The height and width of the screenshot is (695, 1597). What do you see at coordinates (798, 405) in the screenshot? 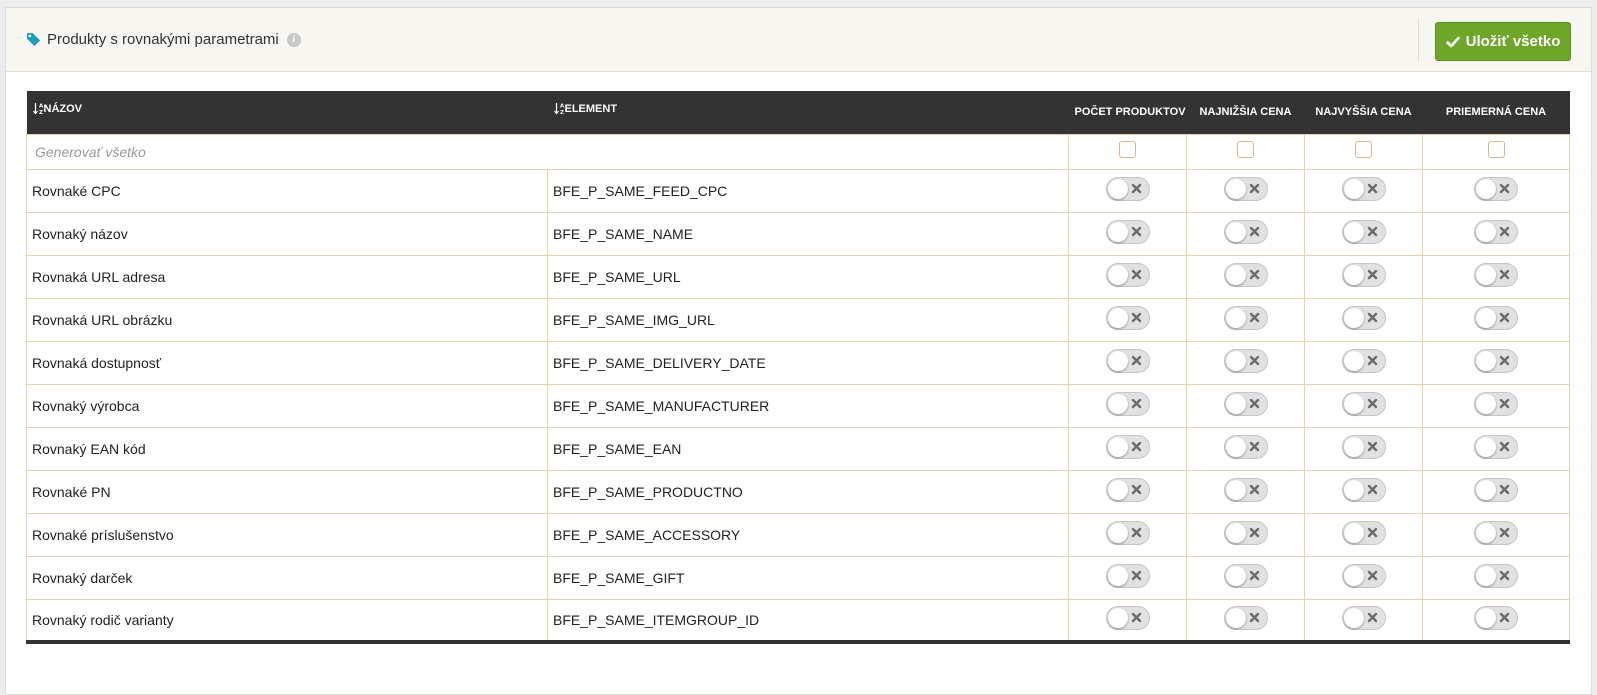
I see `table-row: Rovnaký výrobca BFE_P_SAME_MANUFACTURER` at bounding box center [798, 405].